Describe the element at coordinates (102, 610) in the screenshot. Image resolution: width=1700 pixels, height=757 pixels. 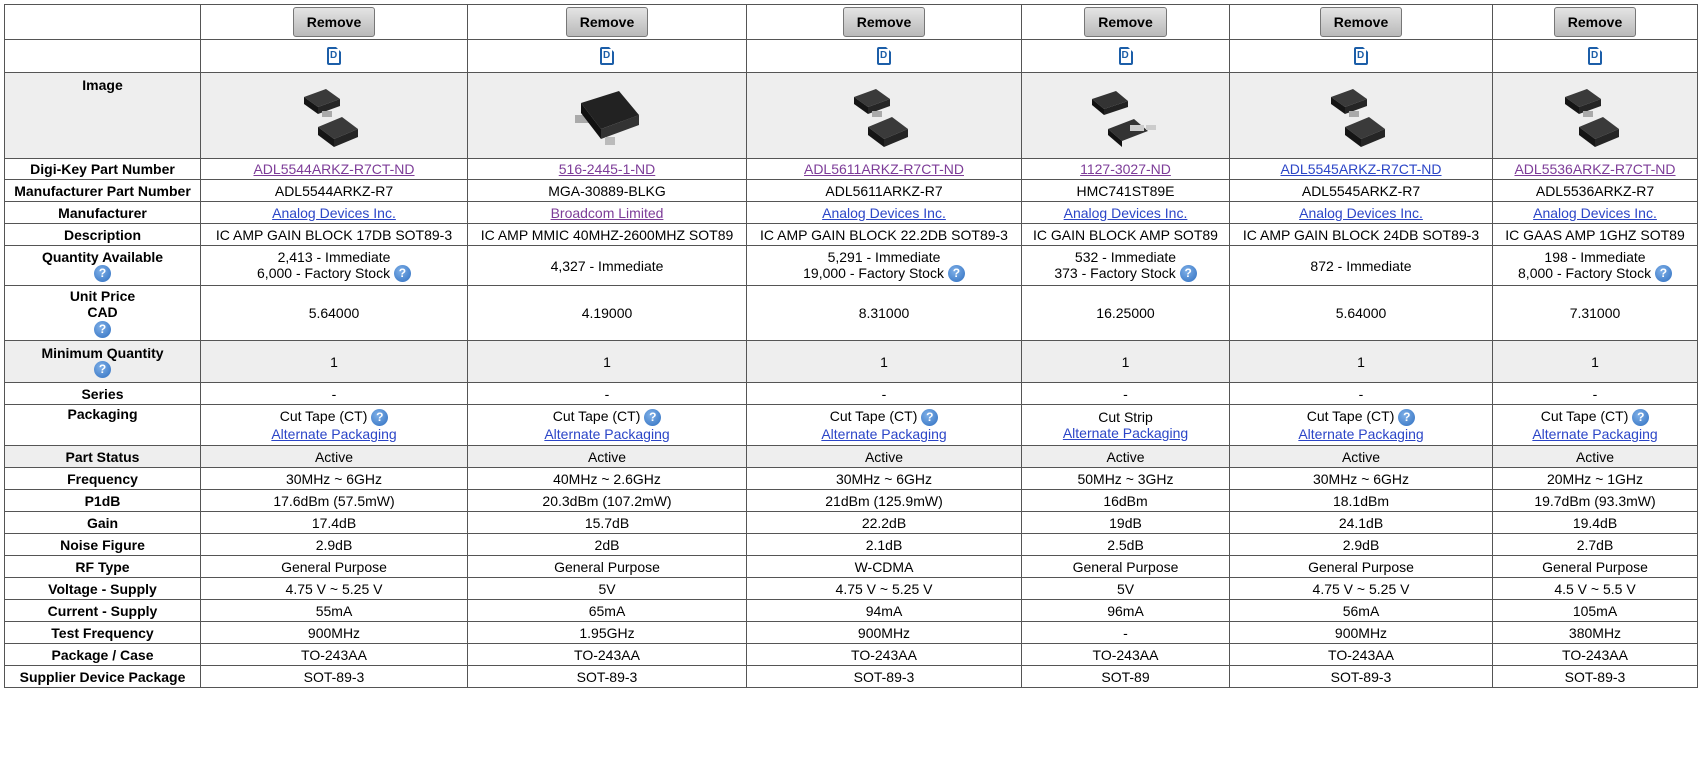
I see `row-label-current-supply: Current - Supply` at that location.